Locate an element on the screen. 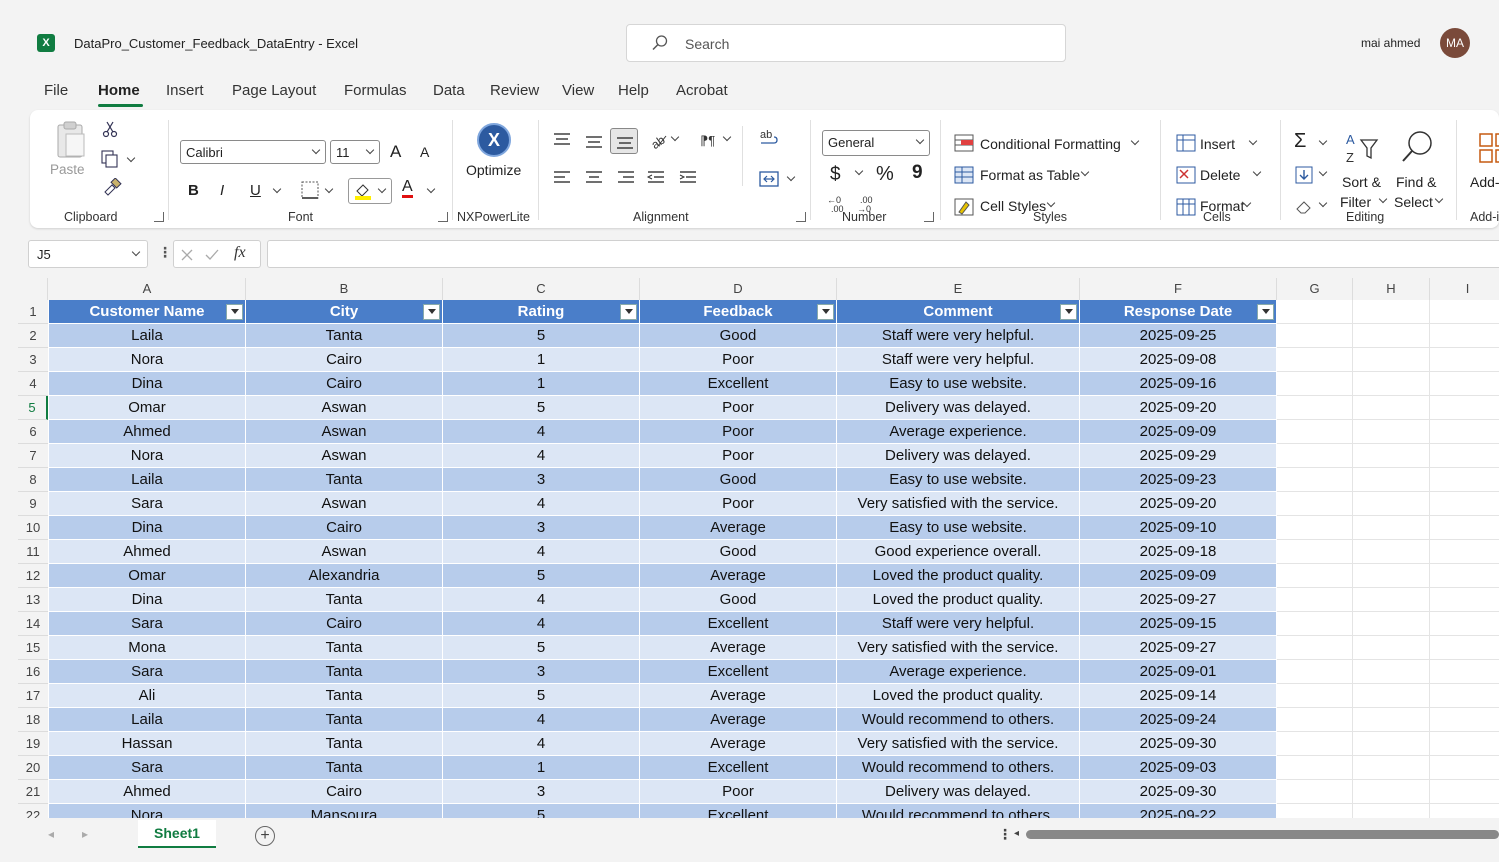 The height and width of the screenshot is (862, 1499). currency-chevron-down-icon is located at coordinates (859, 171).